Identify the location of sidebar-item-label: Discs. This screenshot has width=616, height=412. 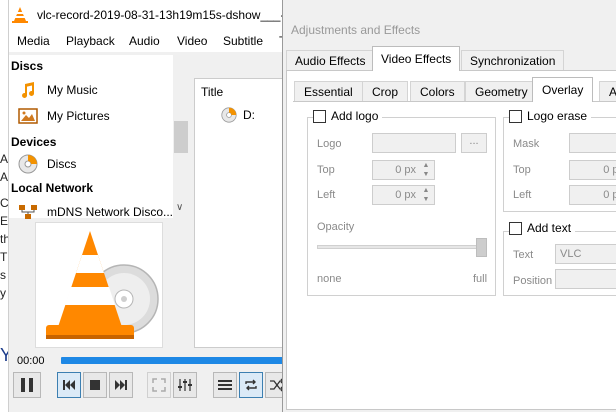
(62, 164).